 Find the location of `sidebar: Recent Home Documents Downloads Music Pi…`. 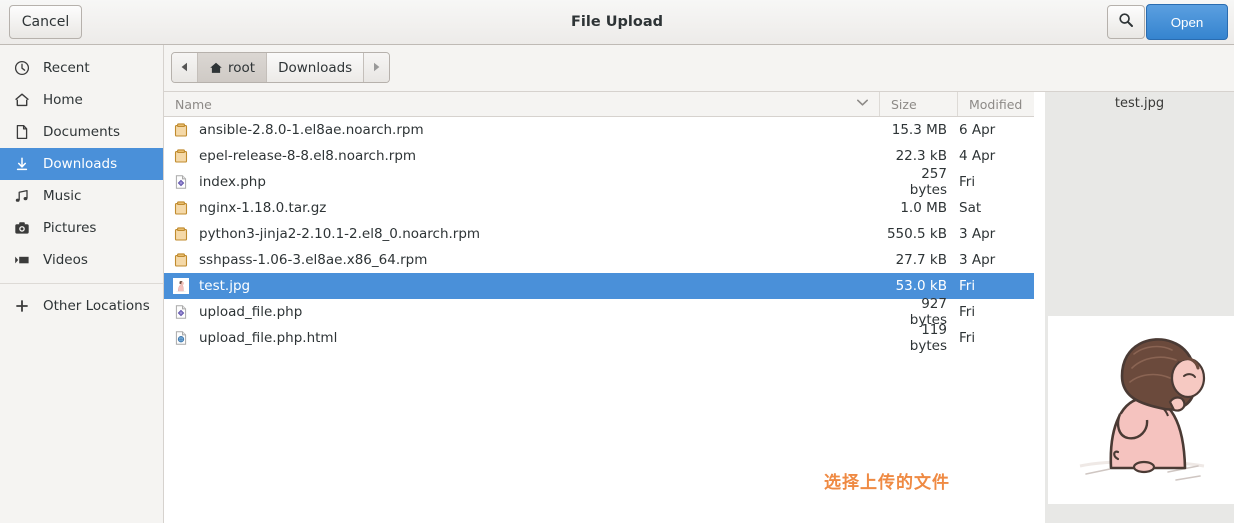

sidebar: Recent Home Documents Downloads Music Pi… is located at coordinates (82, 284).